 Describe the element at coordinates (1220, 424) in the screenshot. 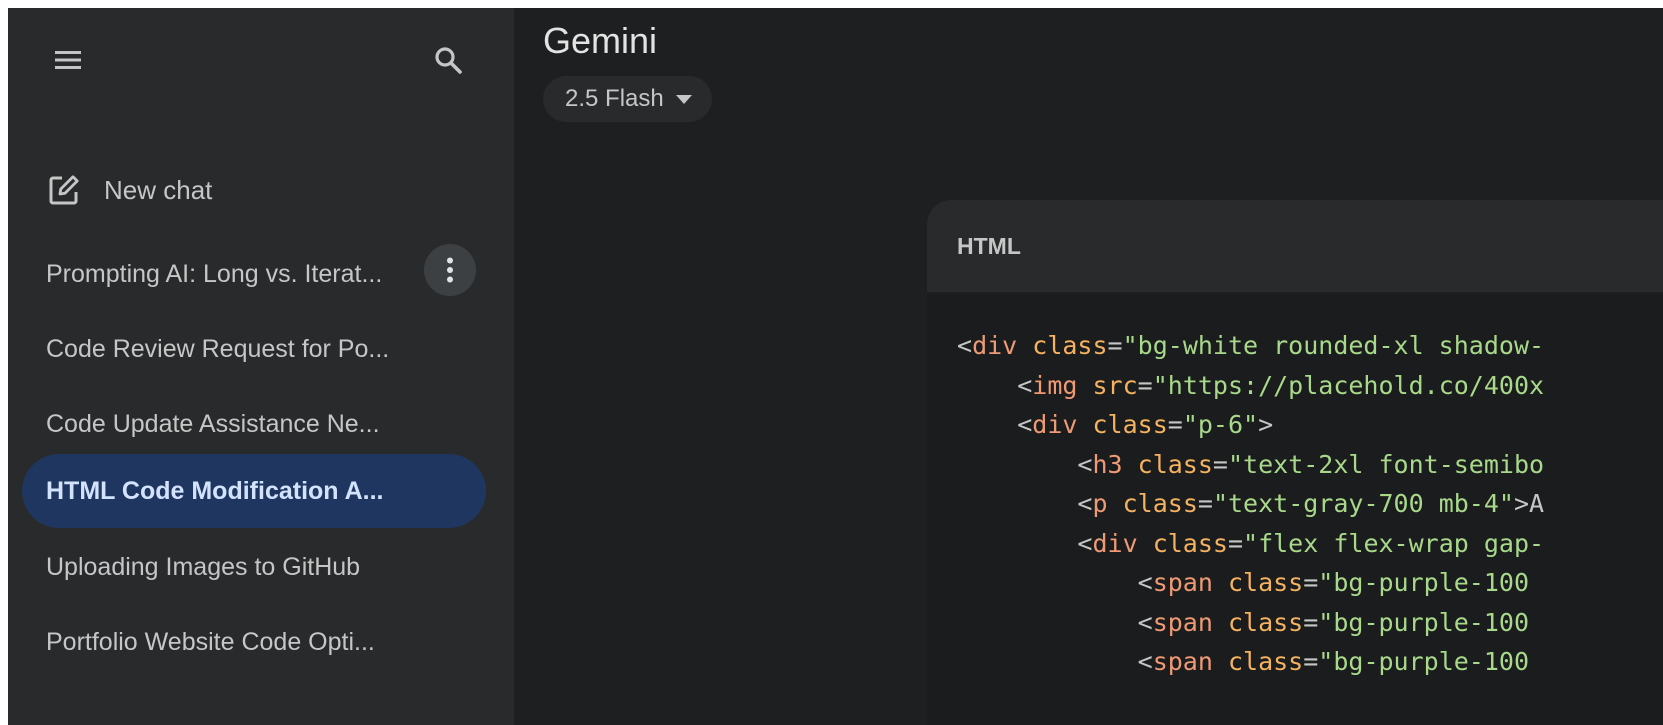

I see `code-token: "p-6"` at that location.